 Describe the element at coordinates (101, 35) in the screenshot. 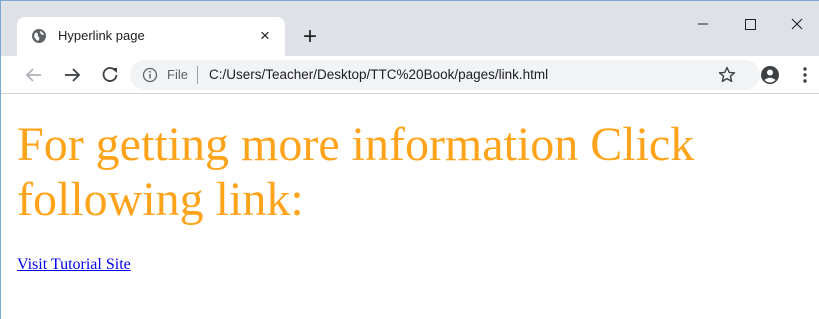

I see `tab-title: Hyperlink page` at that location.